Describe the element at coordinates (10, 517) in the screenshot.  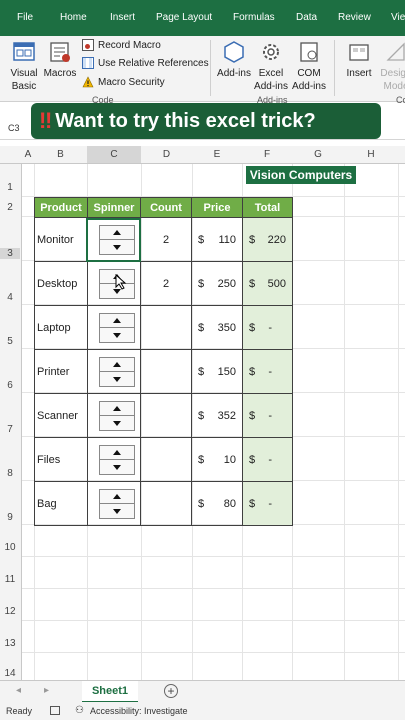
I see `row-header: 9` at that location.